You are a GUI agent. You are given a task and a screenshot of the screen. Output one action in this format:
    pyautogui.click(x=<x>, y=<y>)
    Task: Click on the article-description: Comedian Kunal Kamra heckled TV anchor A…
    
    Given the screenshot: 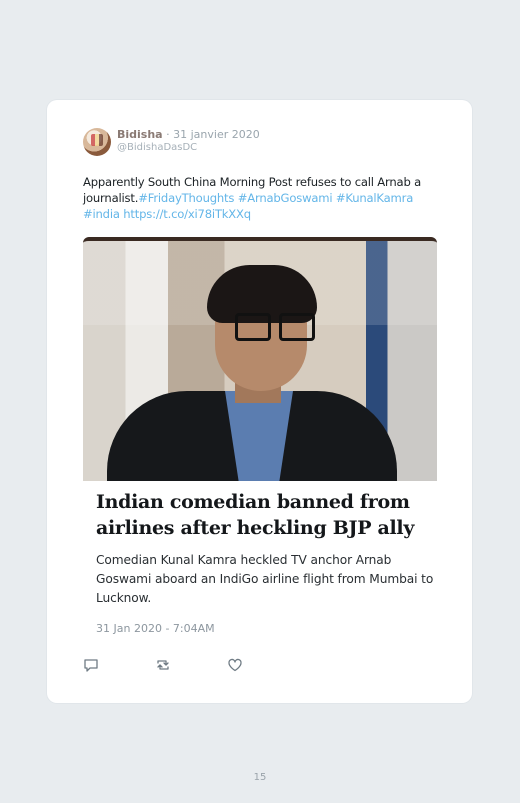 What is the action you would take?
    pyautogui.click(x=265, y=579)
    